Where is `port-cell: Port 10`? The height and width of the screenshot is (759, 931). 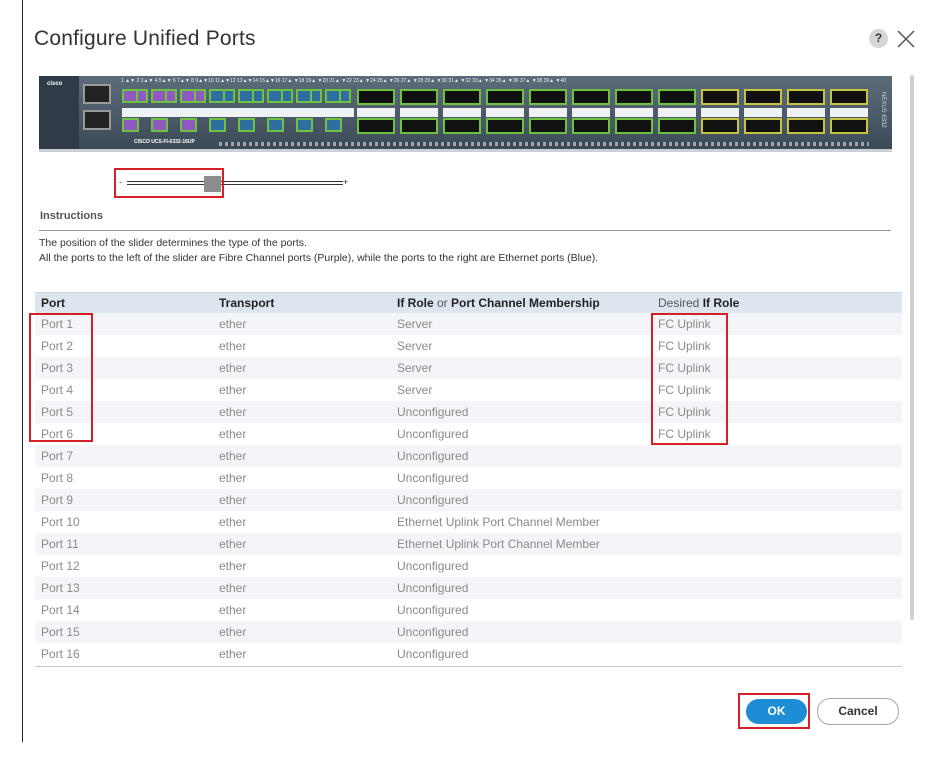
port-cell: Port 10 is located at coordinates (60, 522).